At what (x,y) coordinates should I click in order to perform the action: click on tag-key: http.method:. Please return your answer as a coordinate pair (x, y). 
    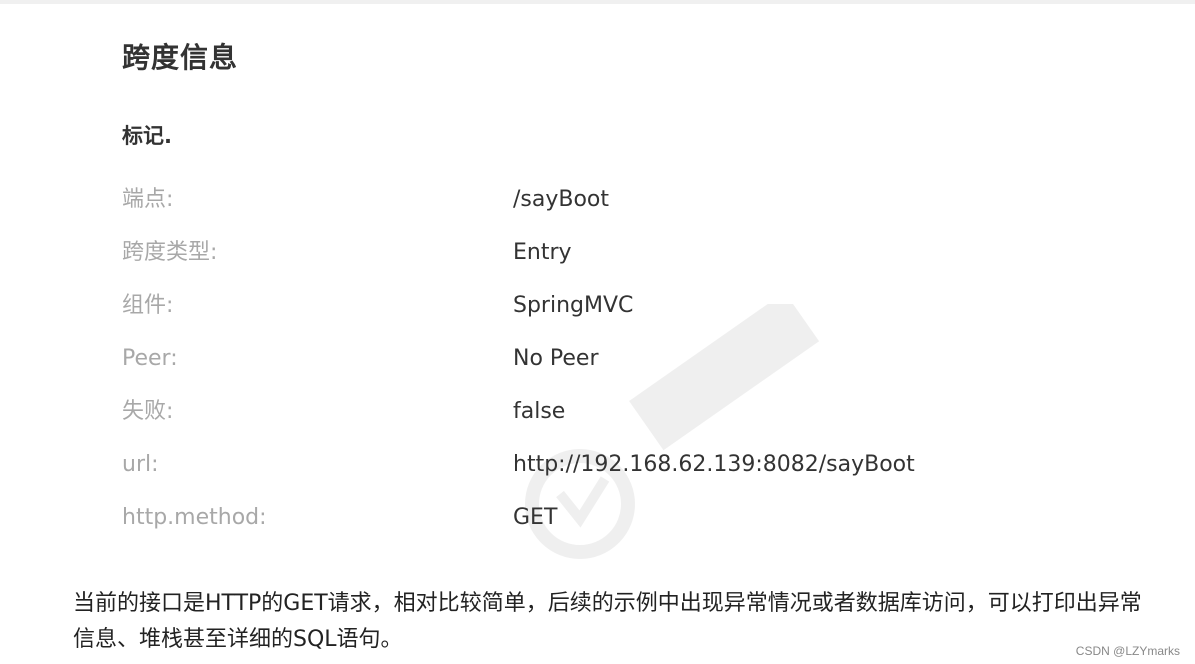
    Looking at the image, I should click on (194, 517).